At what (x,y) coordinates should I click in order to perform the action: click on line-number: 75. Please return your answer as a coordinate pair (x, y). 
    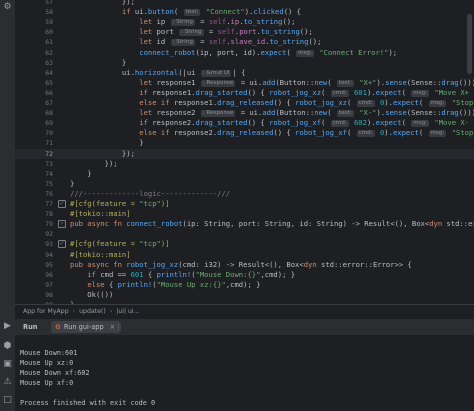
    Looking at the image, I should click on (49, 183).